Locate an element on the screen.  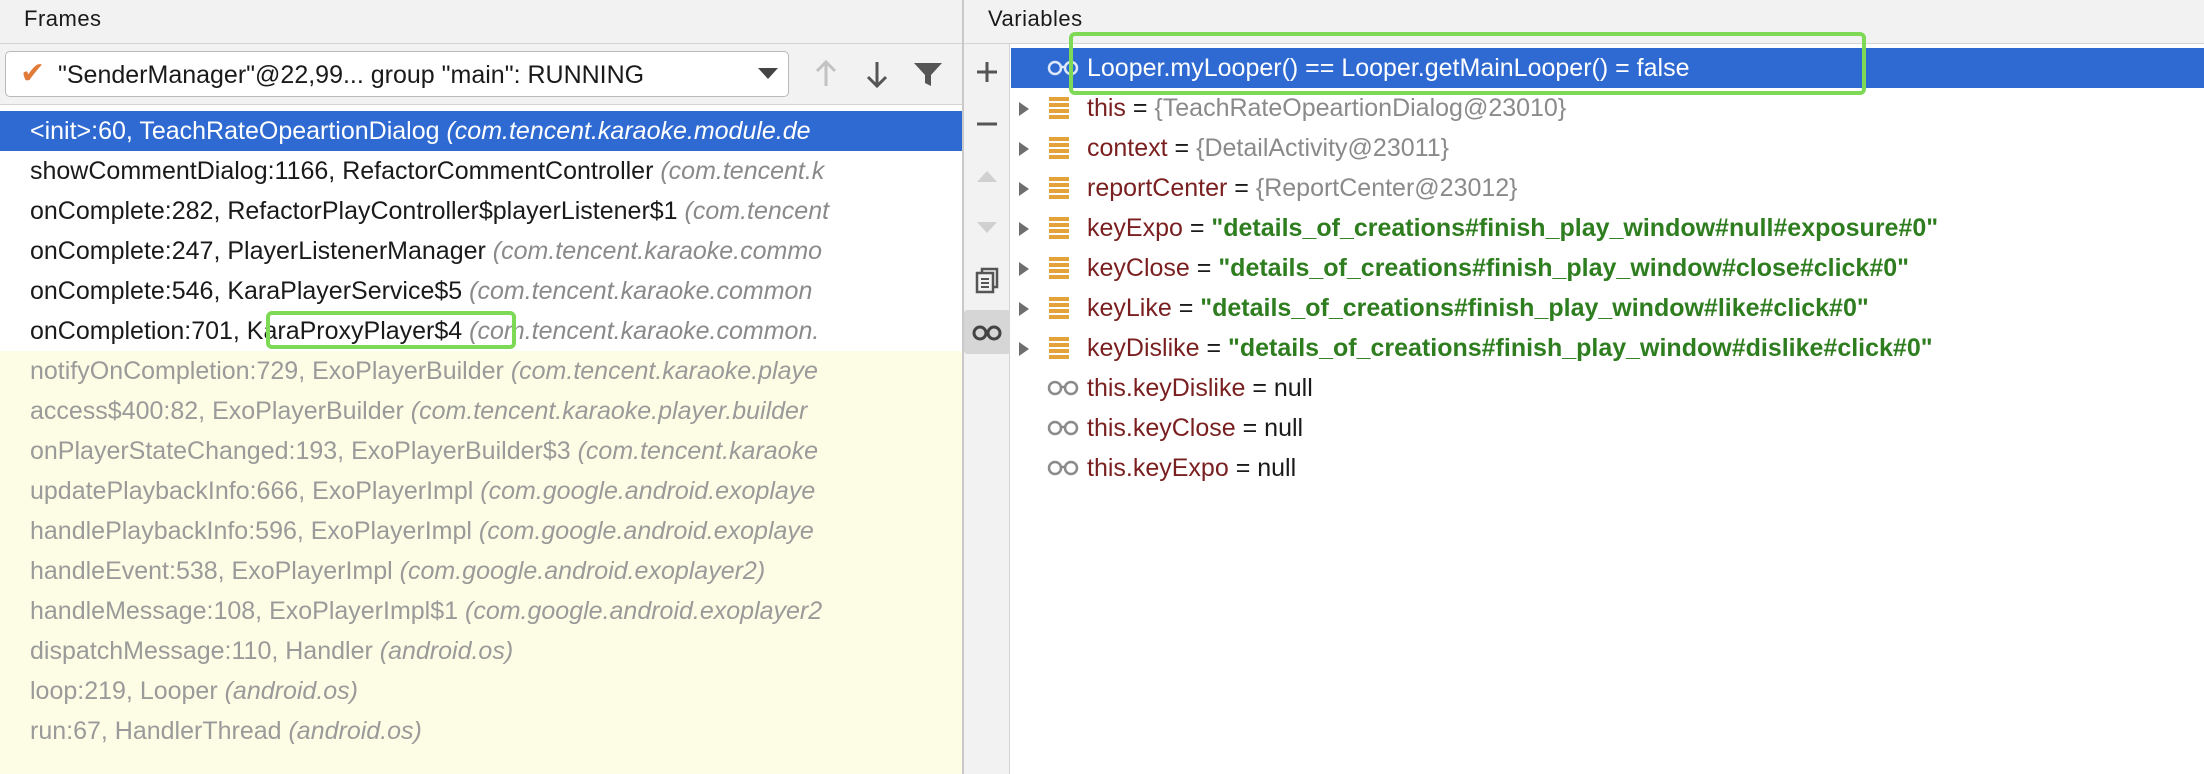
show-watches-toggle is located at coordinates (987, 332).